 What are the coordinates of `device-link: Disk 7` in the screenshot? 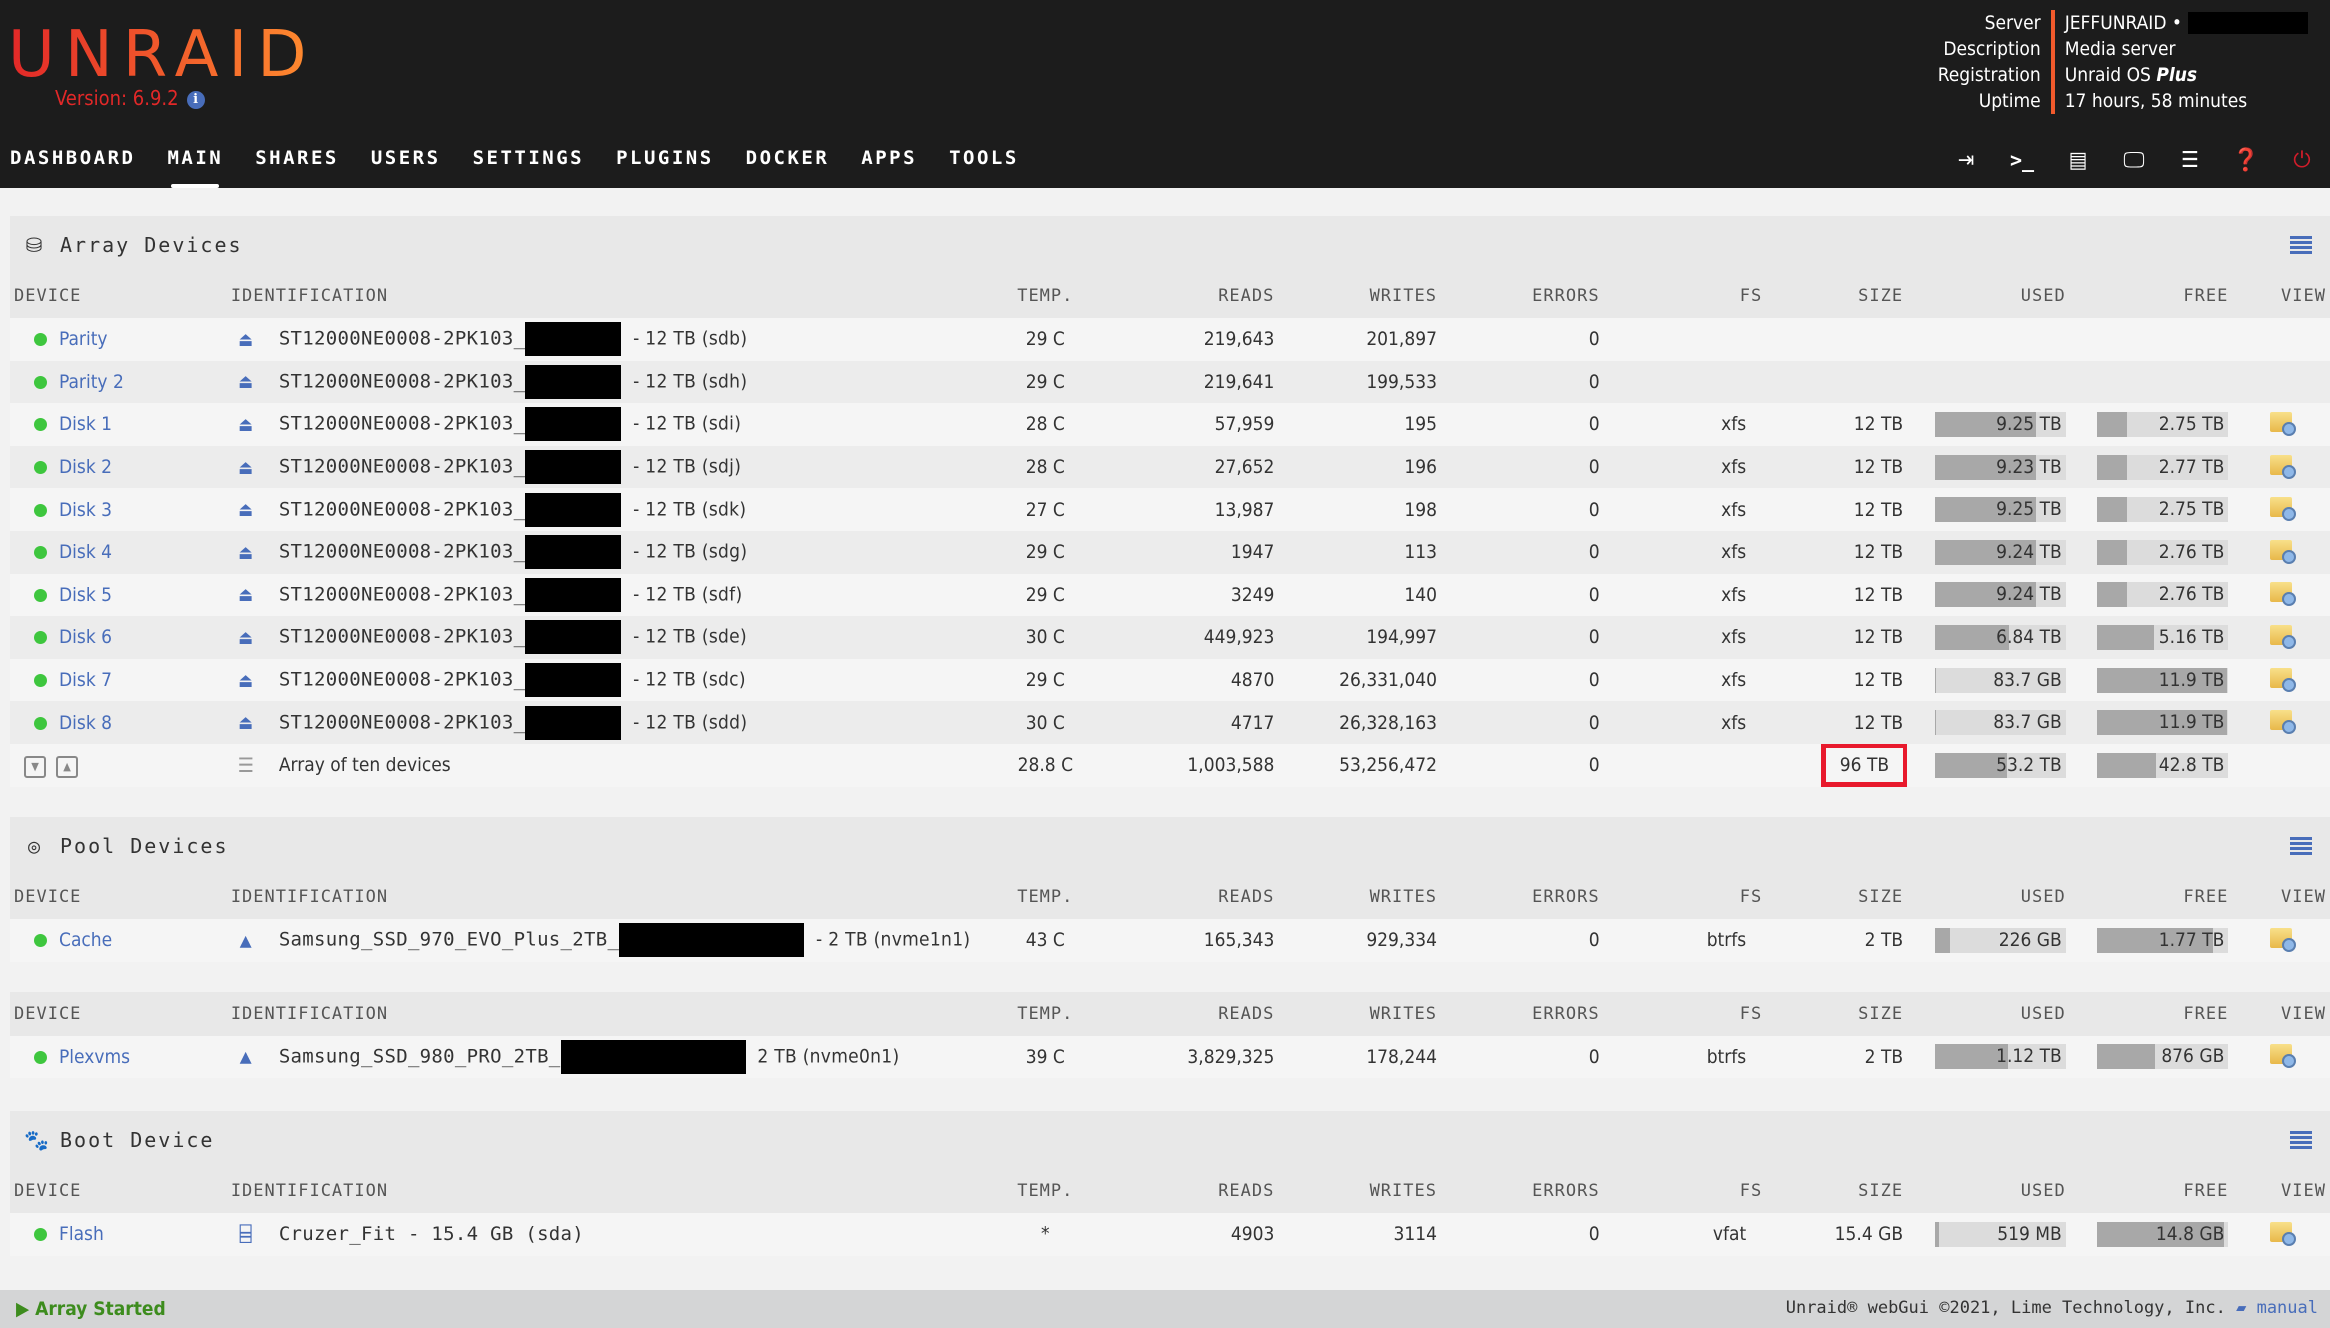 It's located at (85, 680).